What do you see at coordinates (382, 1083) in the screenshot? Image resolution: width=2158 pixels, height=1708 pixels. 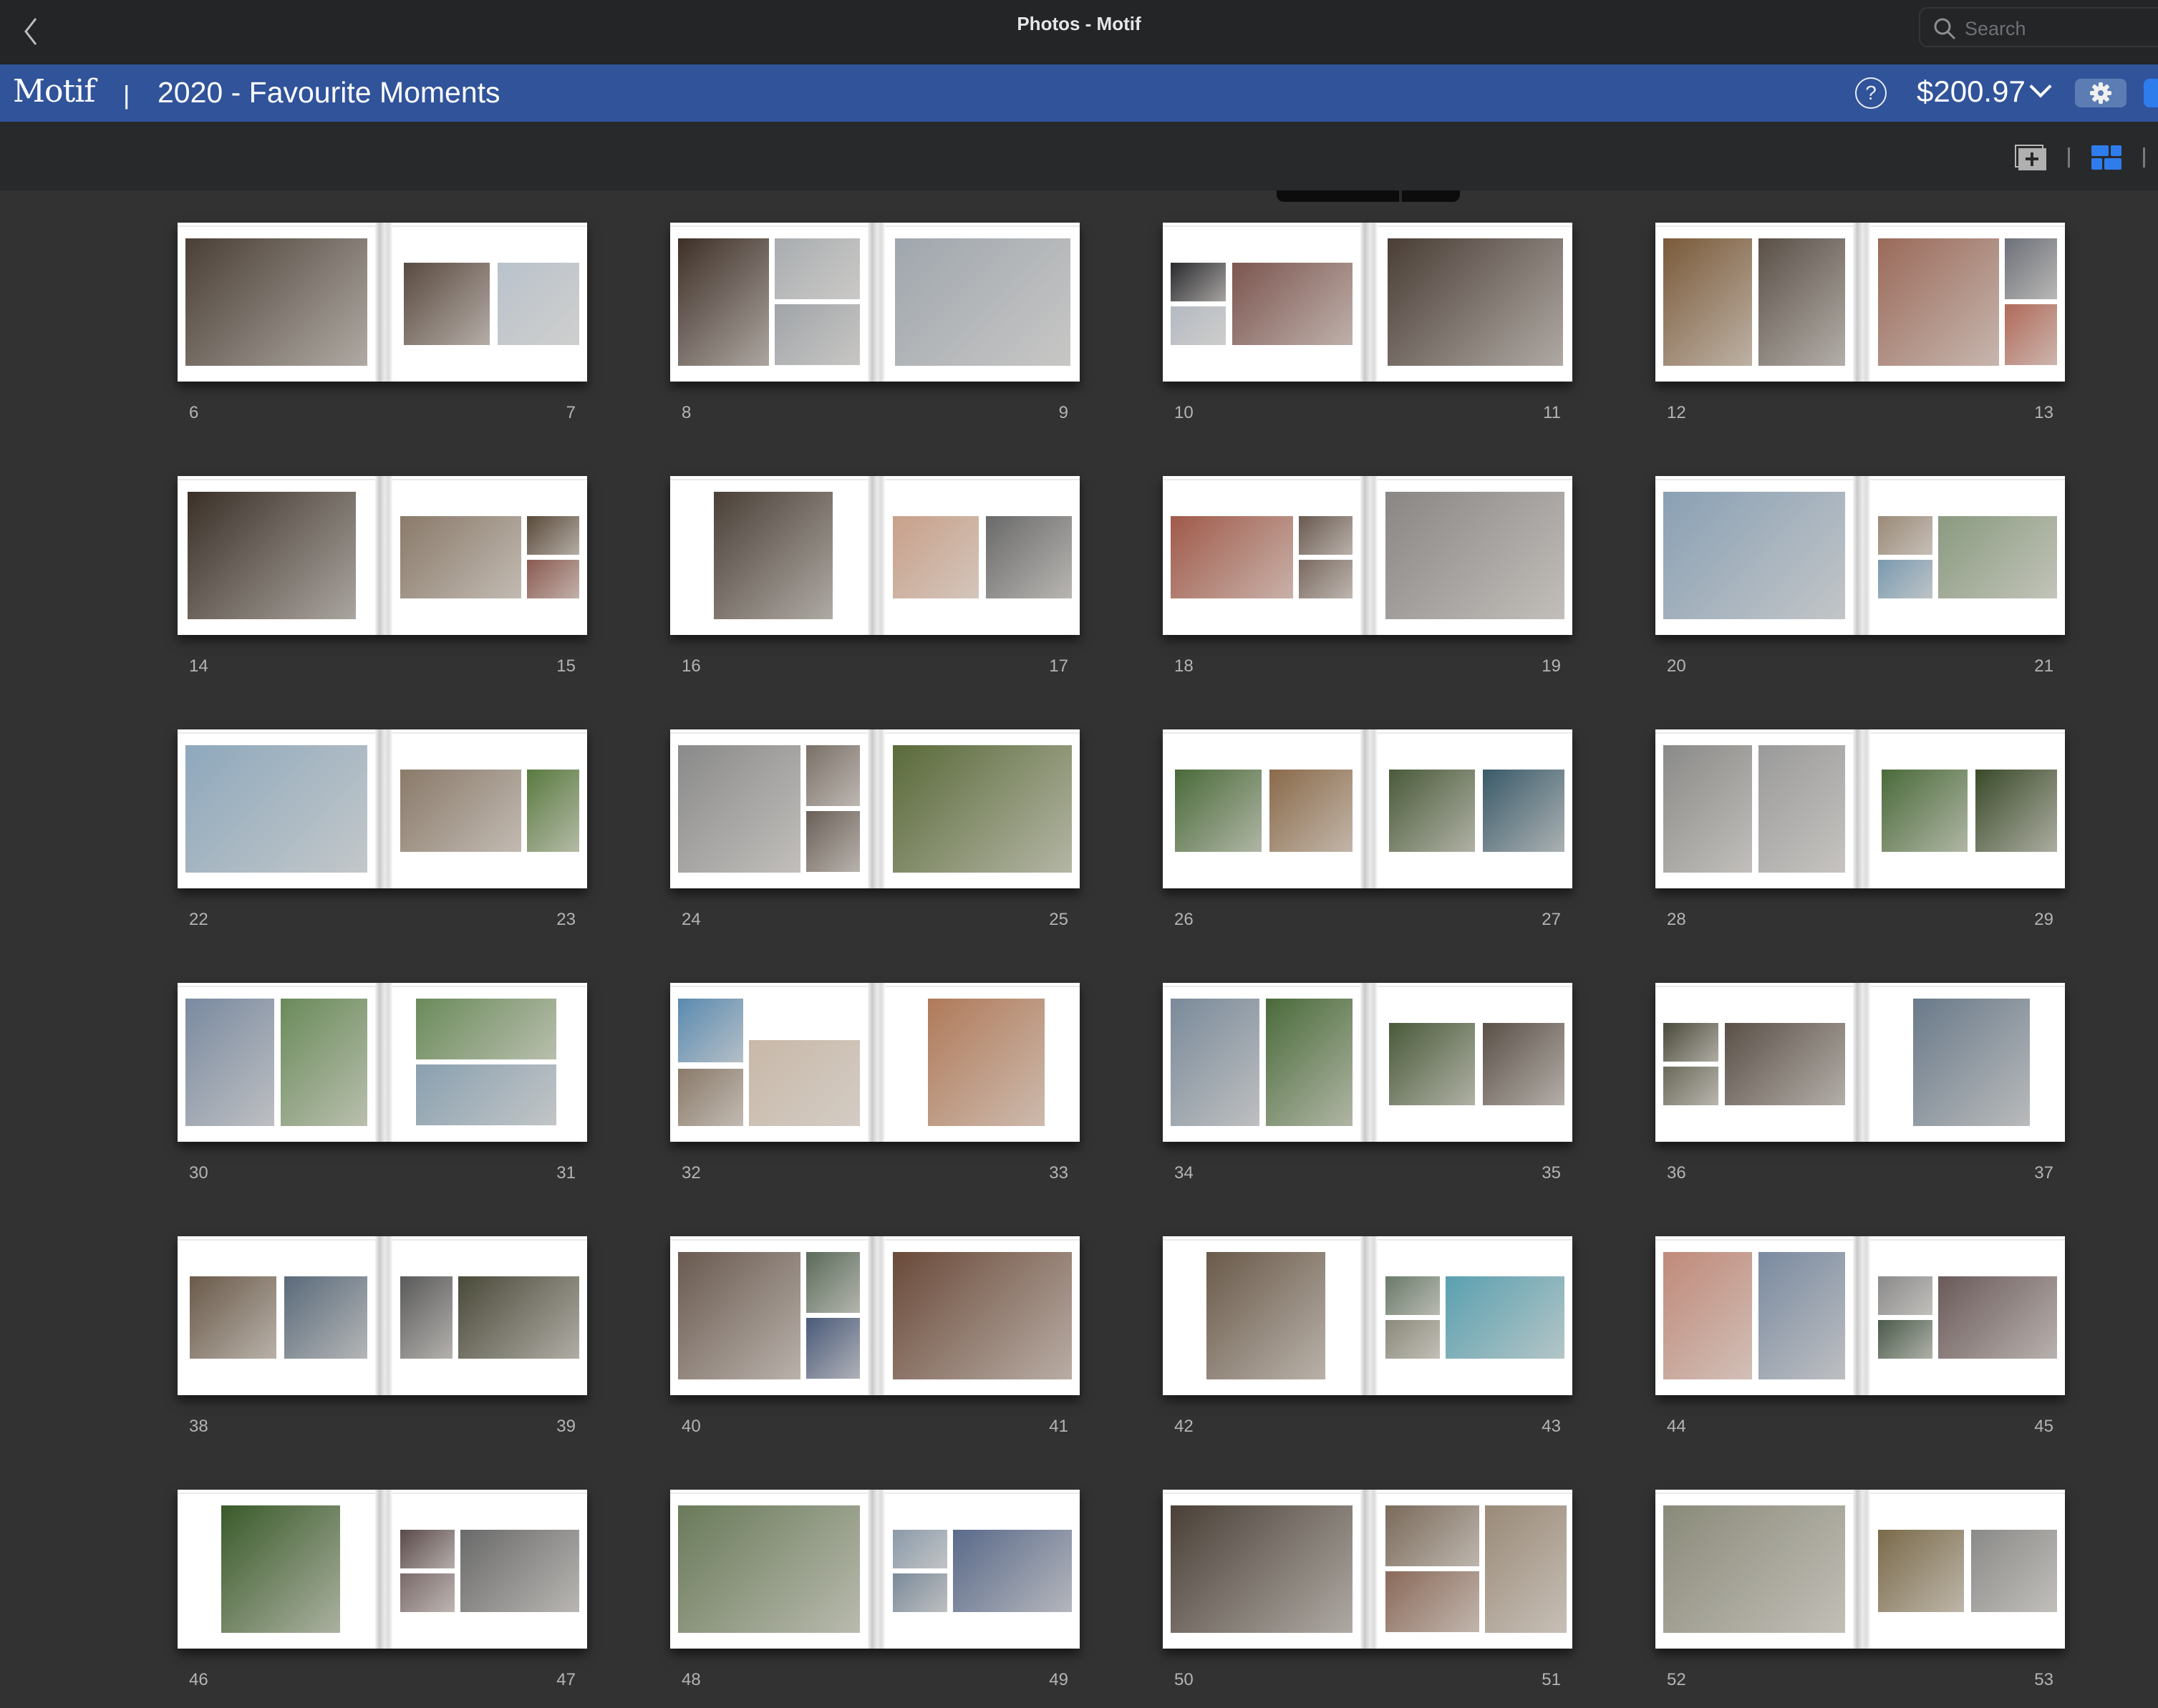 I see `page-spread: 30 31` at bounding box center [382, 1083].